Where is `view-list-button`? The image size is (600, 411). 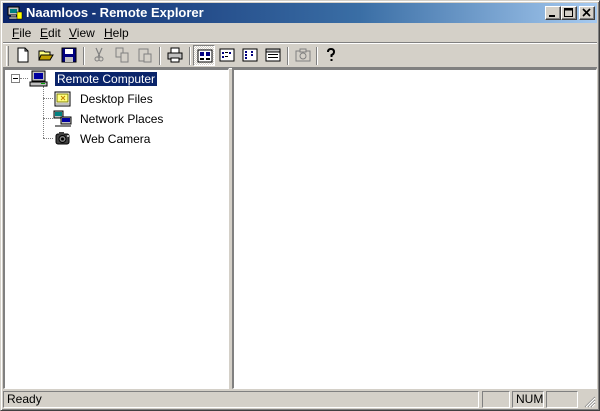 view-list-button is located at coordinates (250, 55).